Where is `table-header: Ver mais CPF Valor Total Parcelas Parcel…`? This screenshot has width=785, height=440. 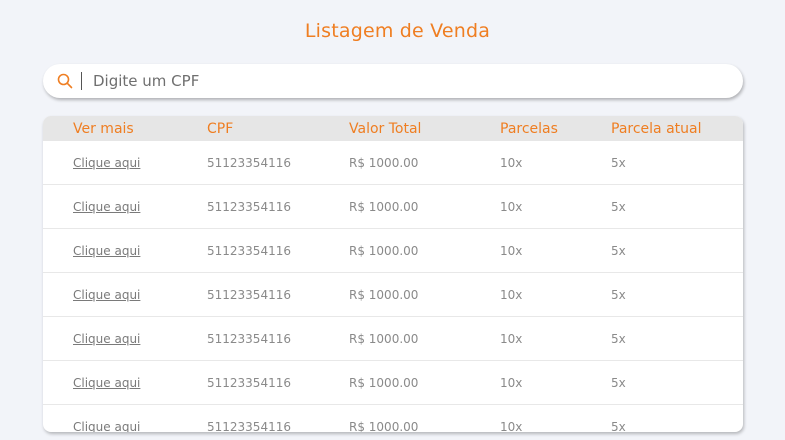
table-header: Ver mais CPF Valor Total Parcelas Parcel… is located at coordinates (393, 128).